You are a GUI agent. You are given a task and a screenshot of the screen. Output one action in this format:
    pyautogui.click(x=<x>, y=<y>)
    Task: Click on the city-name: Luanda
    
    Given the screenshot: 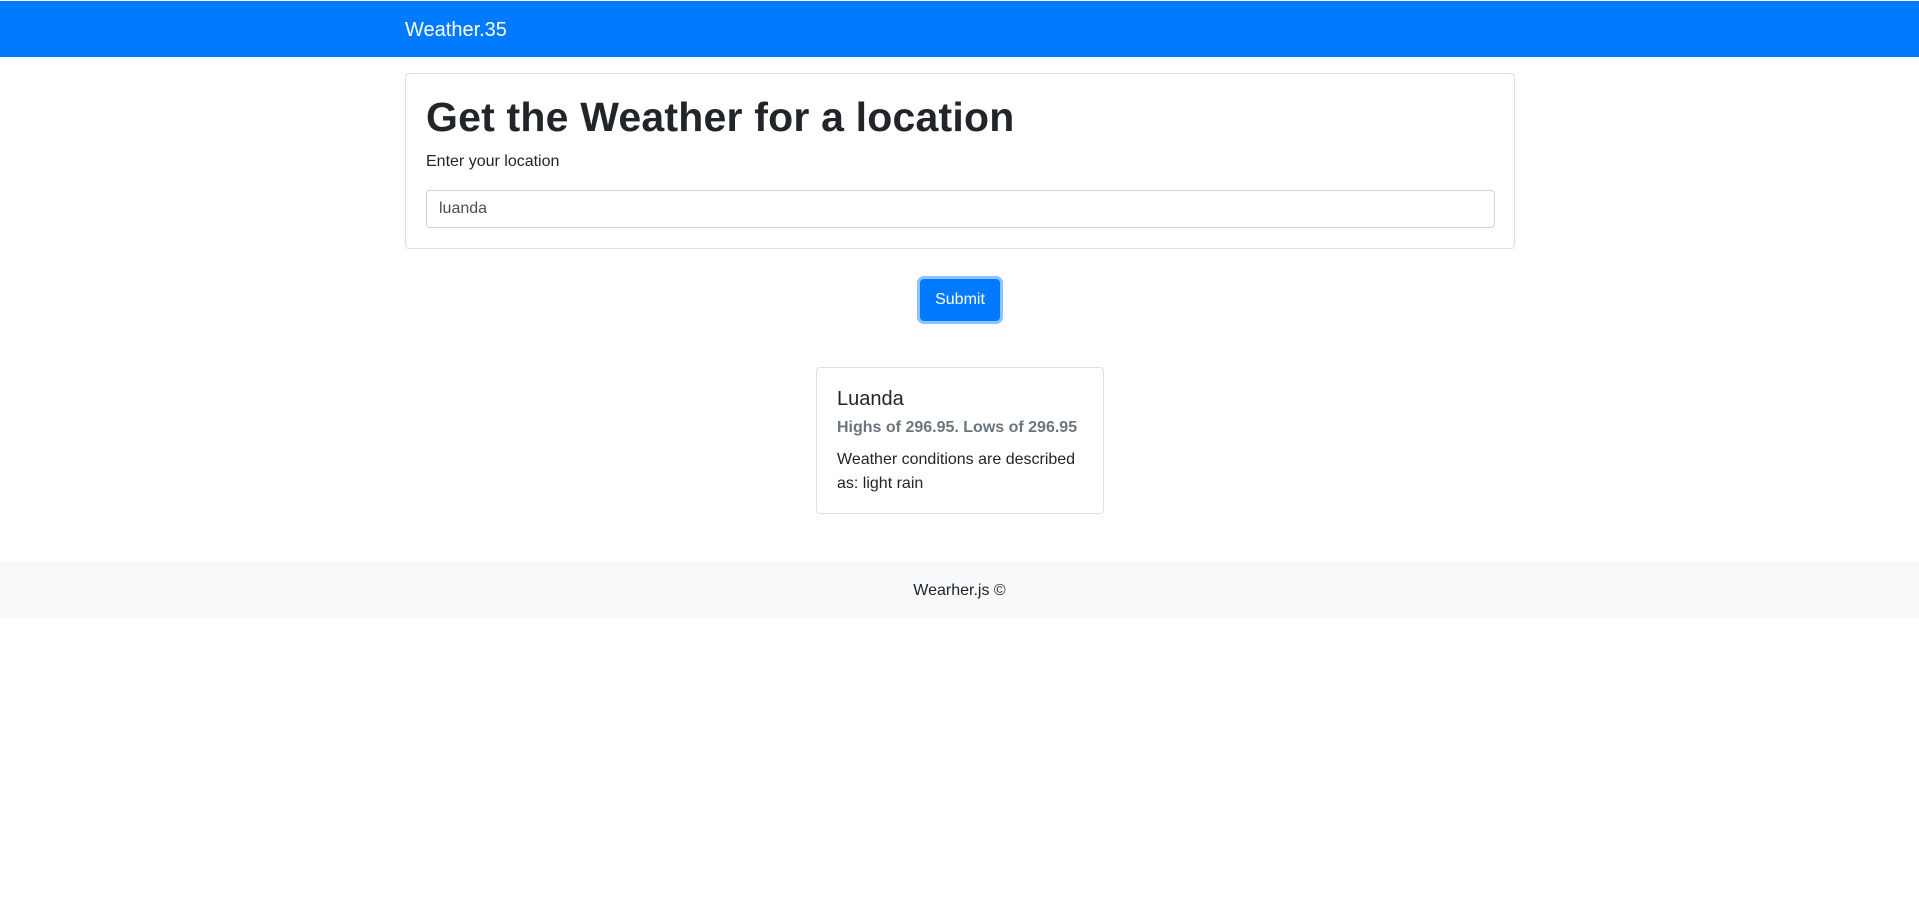 What is the action you would take?
    pyautogui.click(x=870, y=399)
    